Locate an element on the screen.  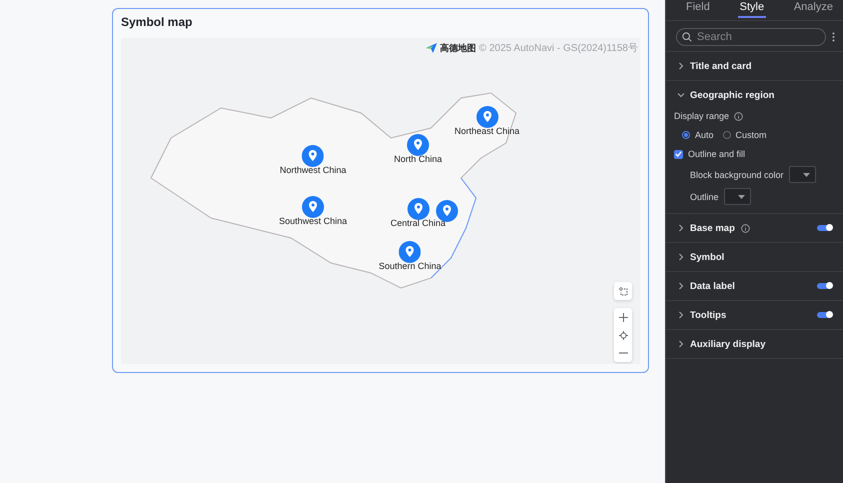
region-label: Central China is located at coordinates (418, 223).